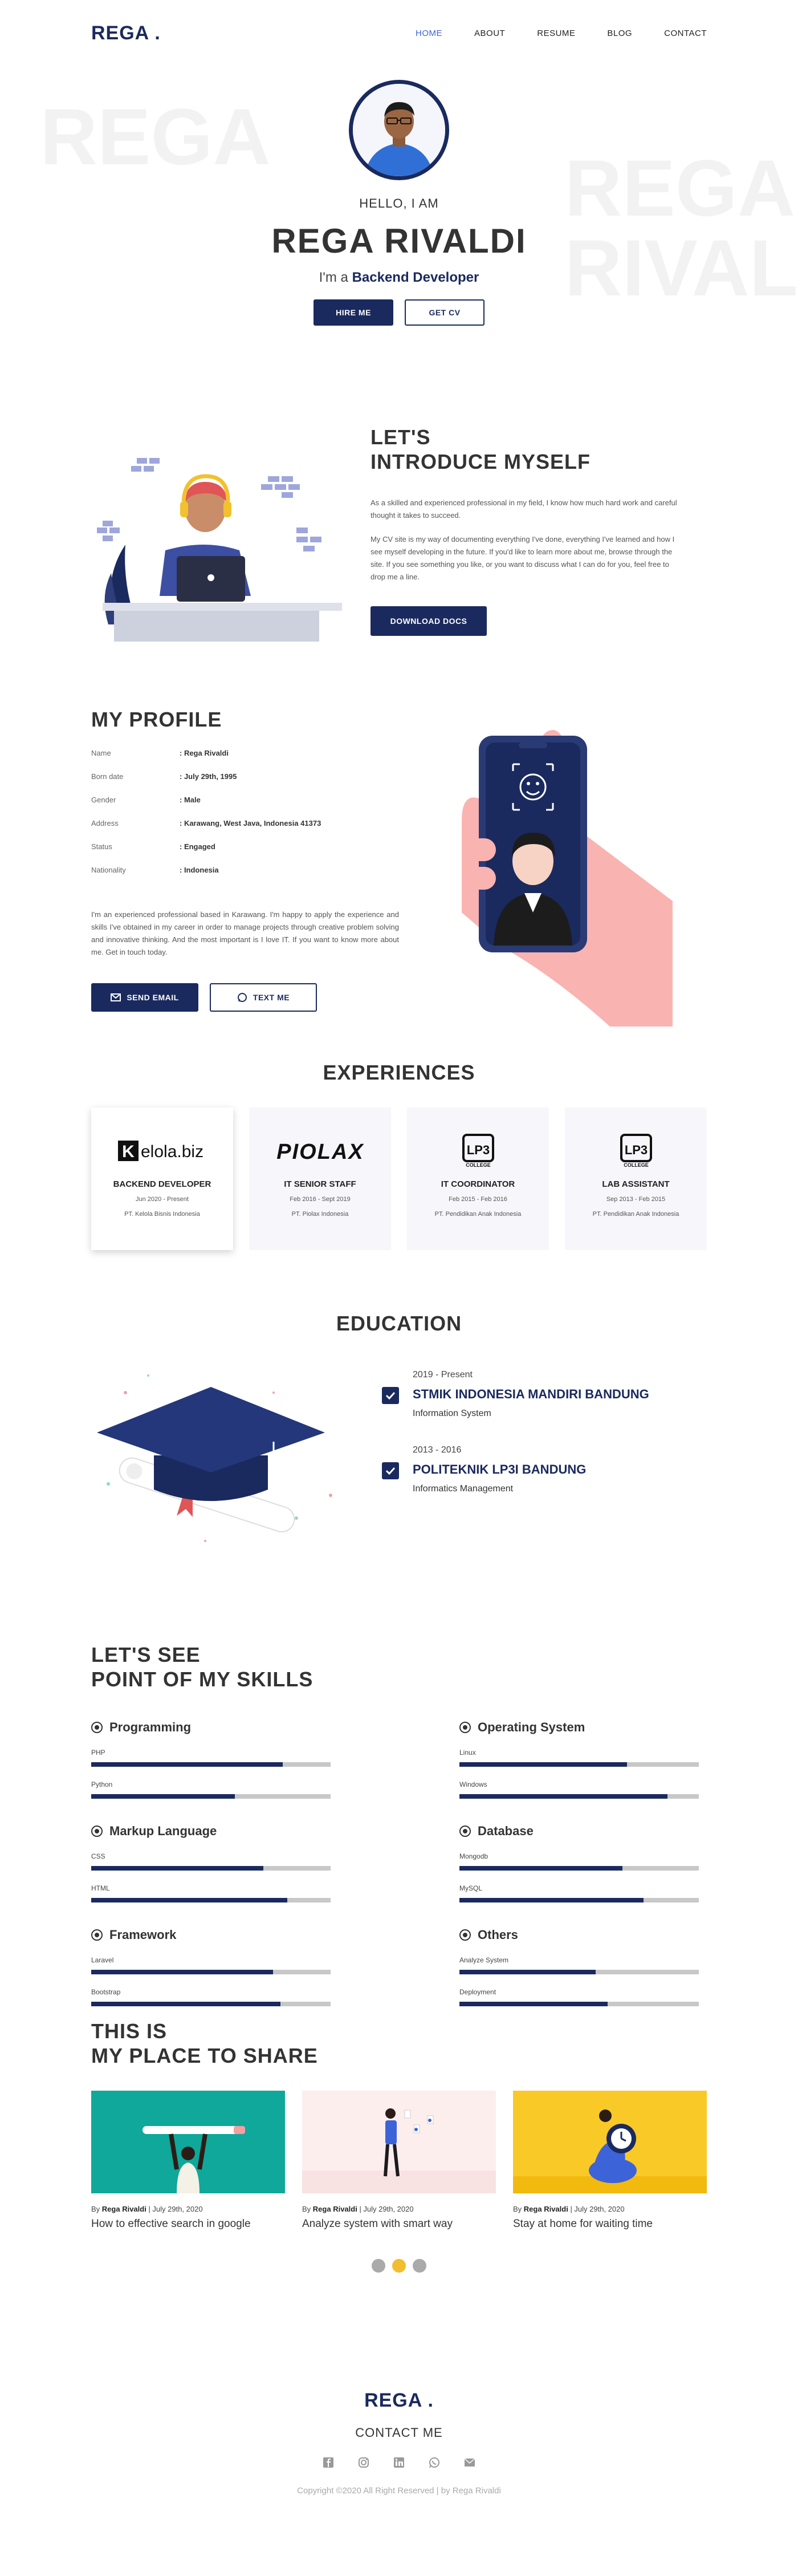 The width and height of the screenshot is (798, 2576). I want to click on developer-illustration, so click(222, 547).